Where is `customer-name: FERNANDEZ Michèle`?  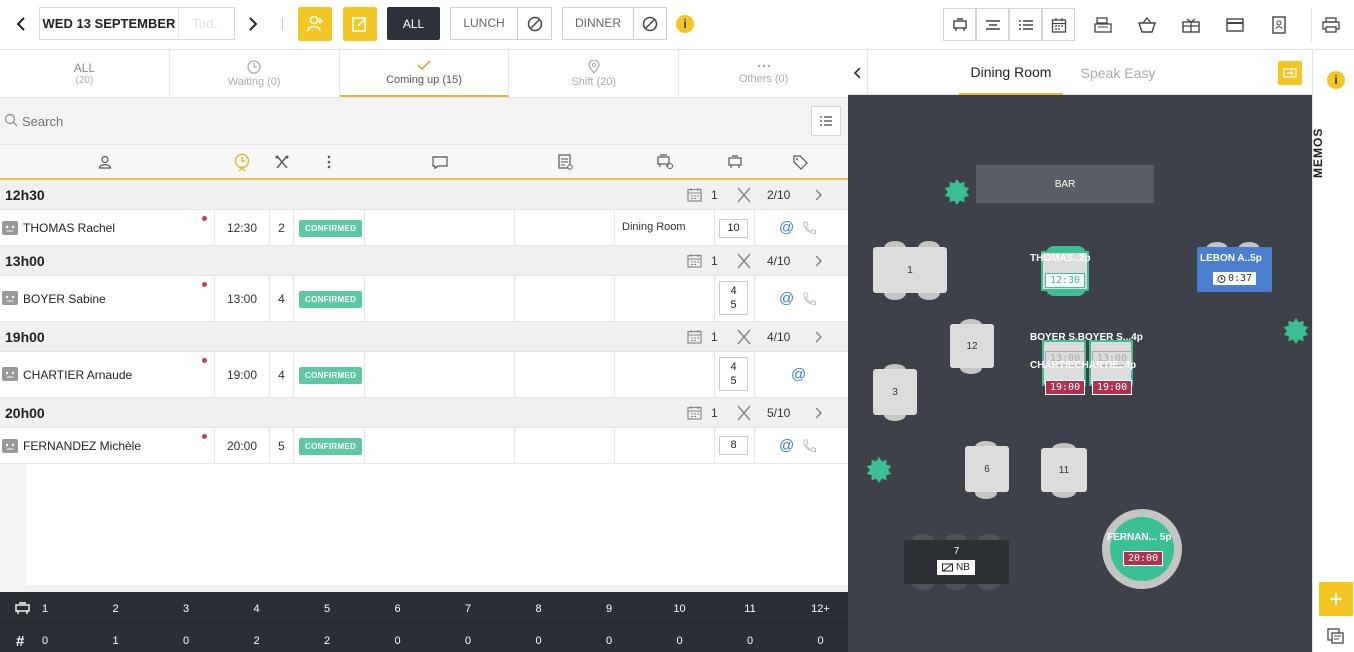
customer-name: FERNANDEZ Michèle is located at coordinates (82, 446).